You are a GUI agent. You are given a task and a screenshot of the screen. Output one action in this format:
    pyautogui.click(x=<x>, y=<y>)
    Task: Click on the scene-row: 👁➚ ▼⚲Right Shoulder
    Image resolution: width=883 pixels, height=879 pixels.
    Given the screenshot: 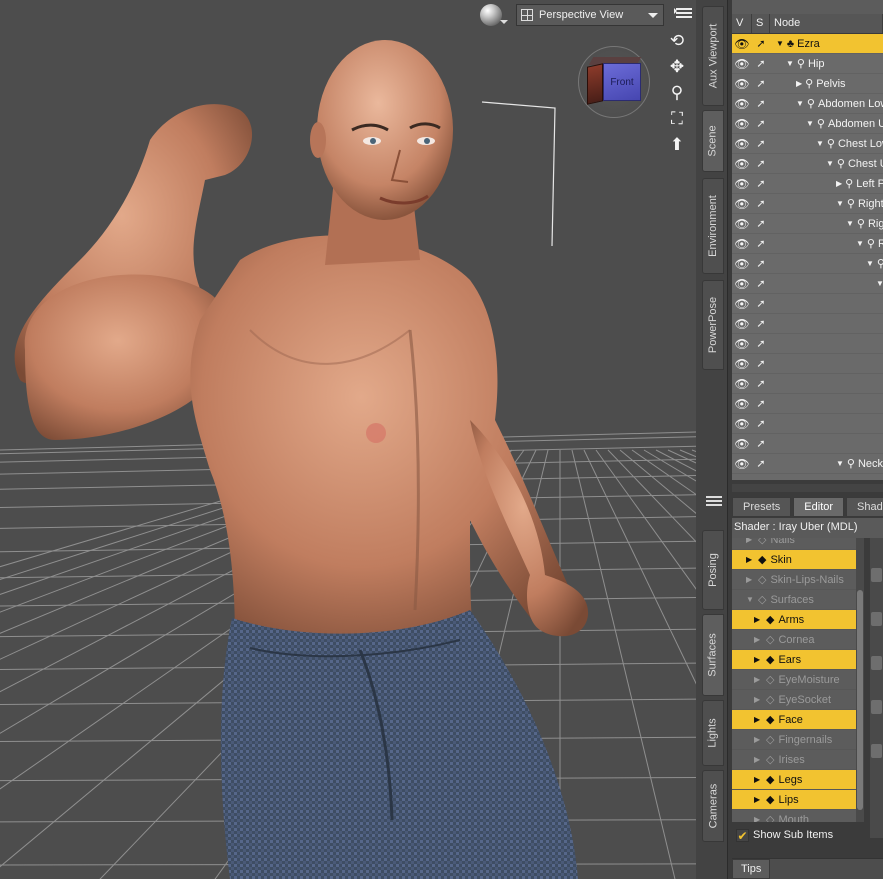 What is the action you would take?
    pyautogui.click(x=807, y=224)
    